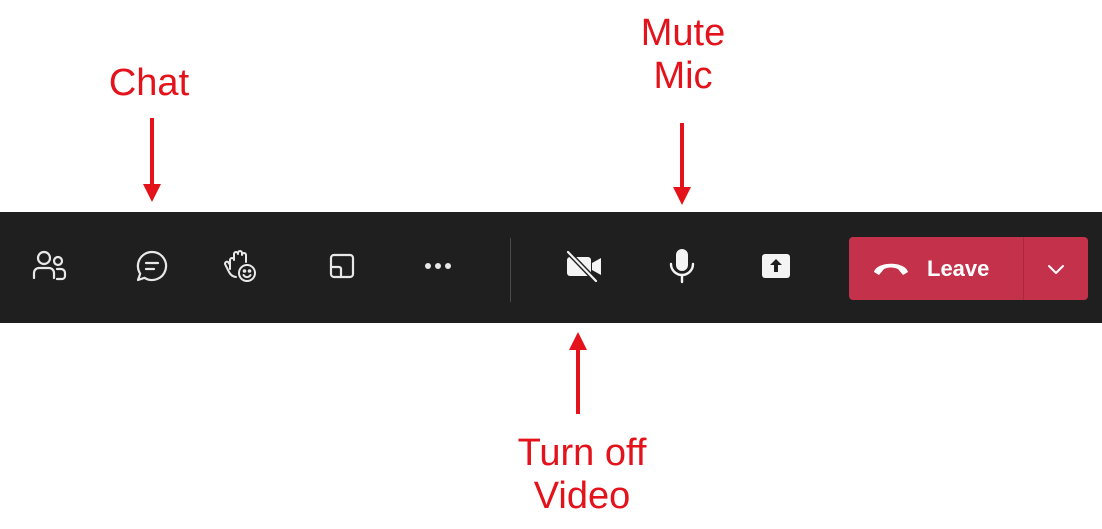 Image resolution: width=1102 pixels, height=529 pixels. I want to click on rooms-button, so click(342, 266).